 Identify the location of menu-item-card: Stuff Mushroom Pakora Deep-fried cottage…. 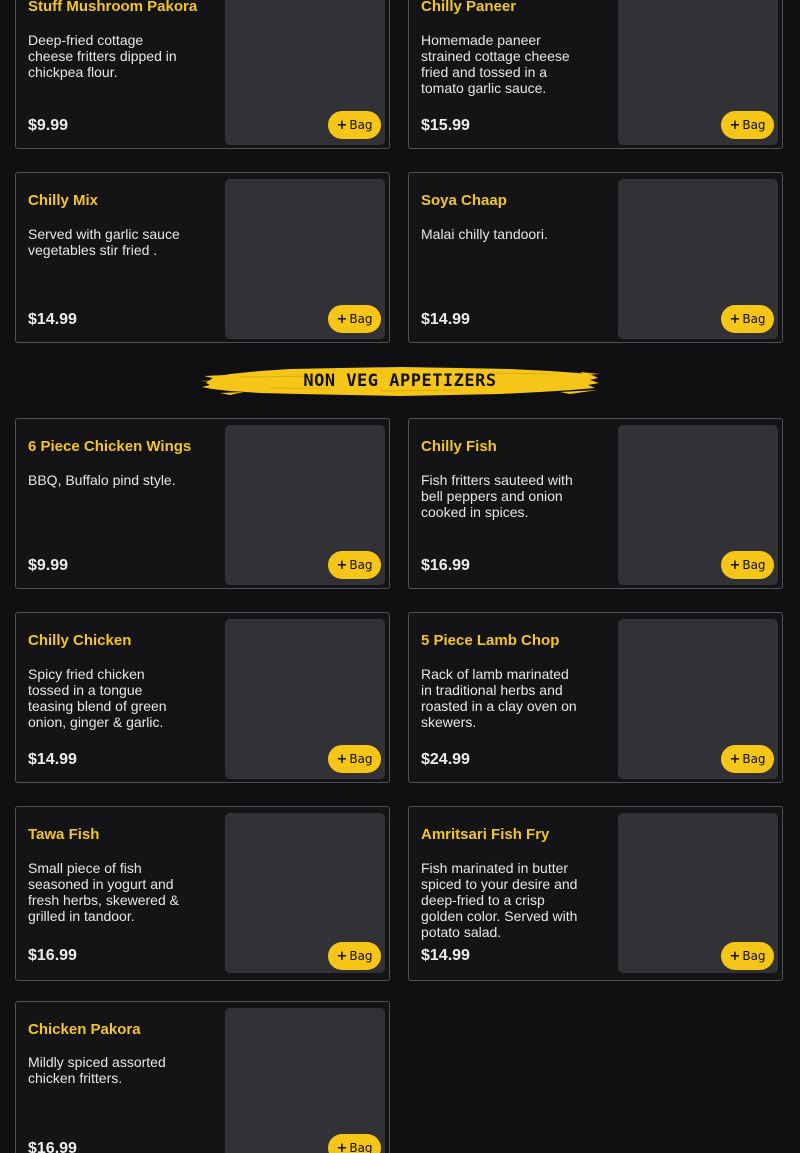
(202, 74).